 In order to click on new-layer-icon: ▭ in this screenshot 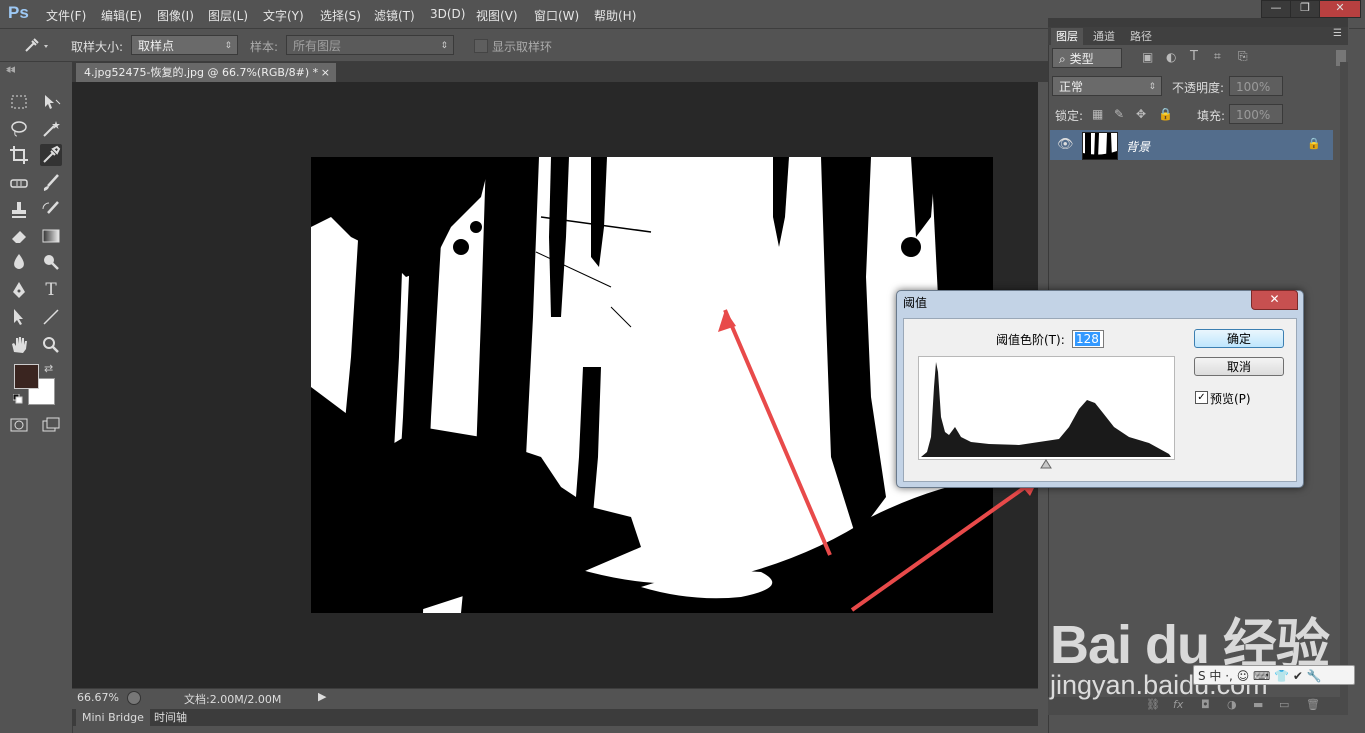, I will do `click(1284, 704)`.